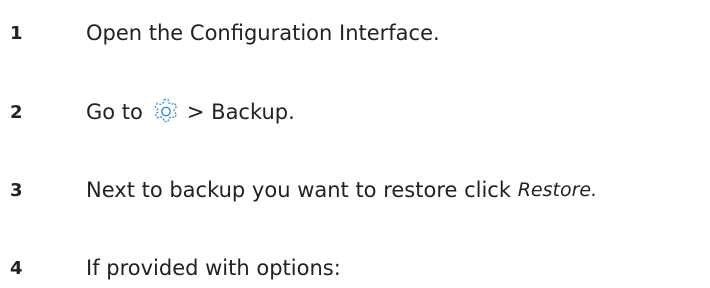 The image size is (710, 288). I want to click on step-number: 3, so click(16, 190).